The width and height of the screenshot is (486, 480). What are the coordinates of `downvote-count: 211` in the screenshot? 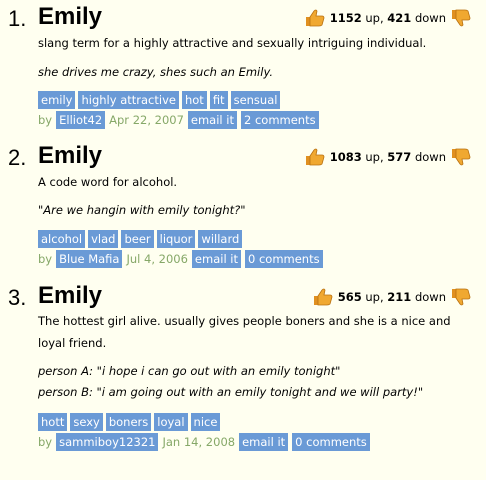 It's located at (399, 297).